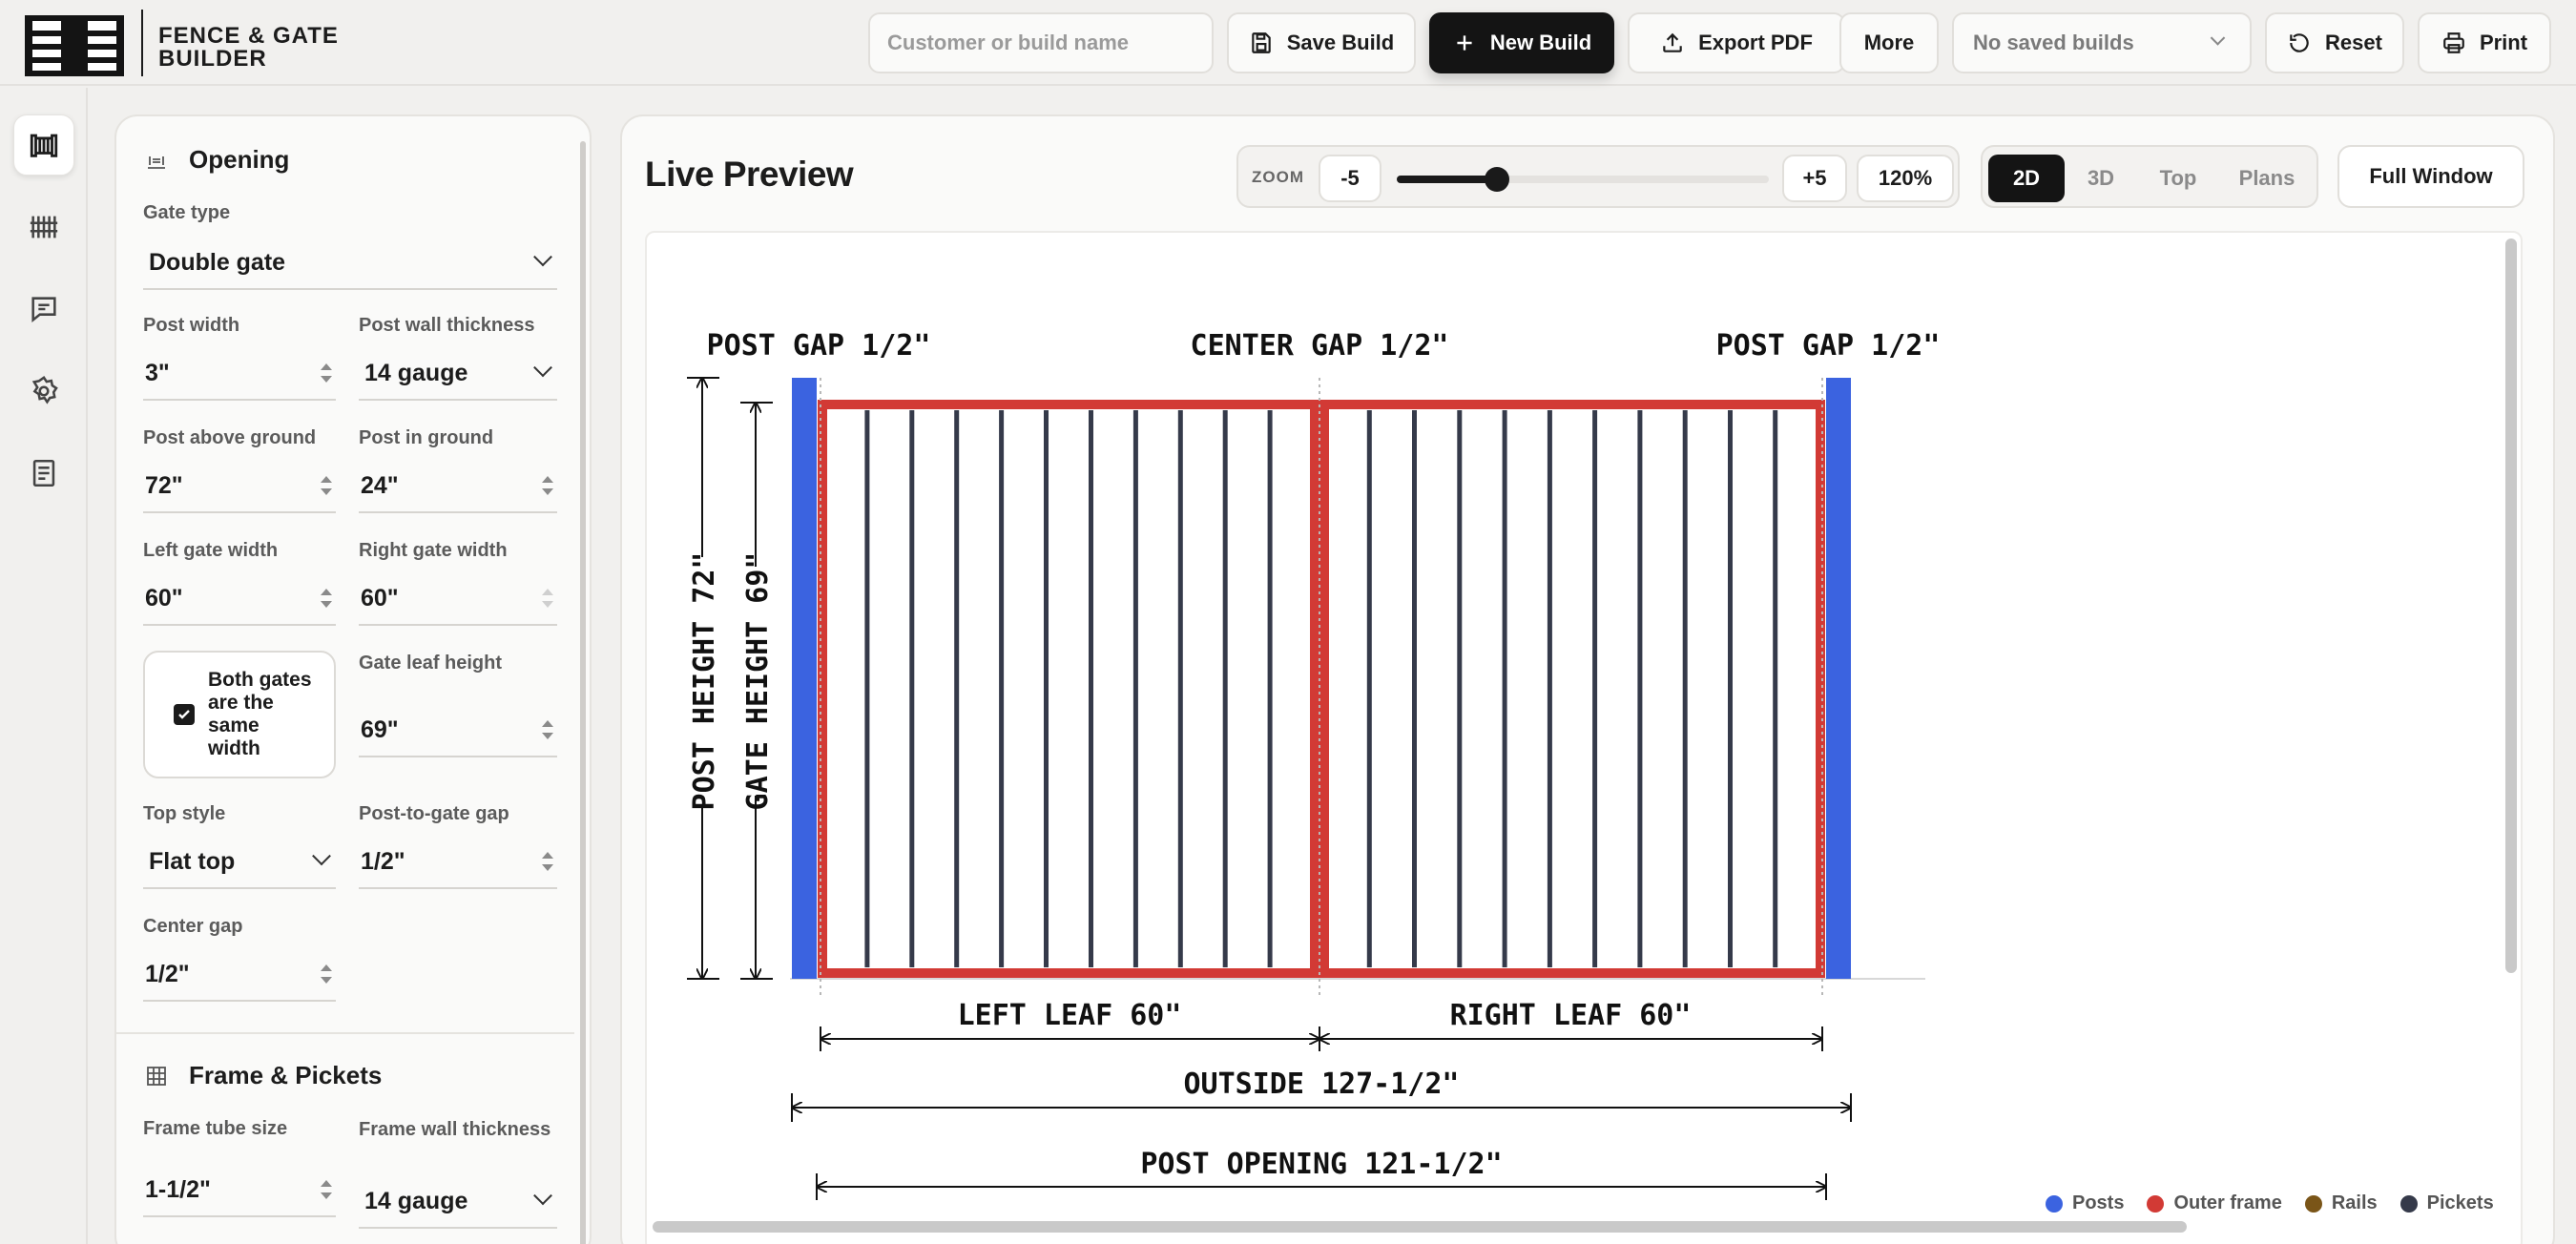 Image resolution: width=2576 pixels, height=1244 pixels. What do you see at coordinates (326, 485) in the screenshot?
I see `post-above-stepper` at bounding box center [326, 485].